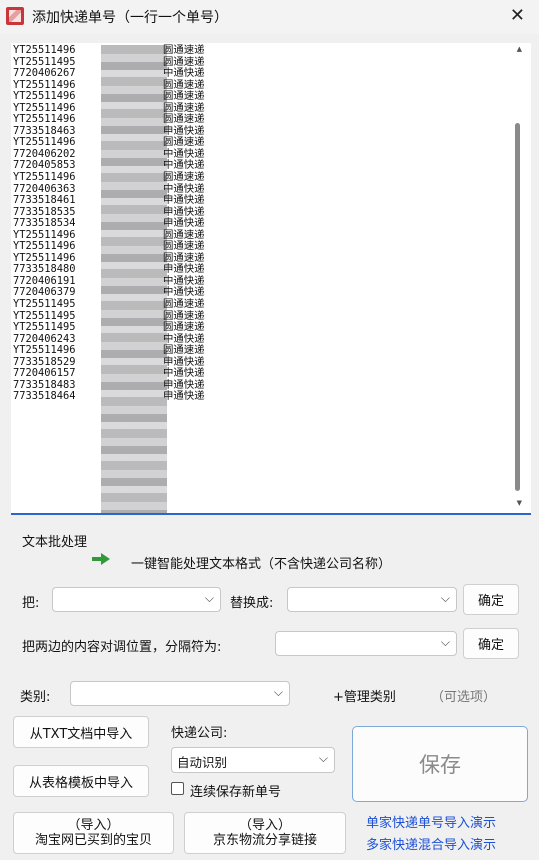 This screenshot has width=539, height=860. What do you see at coordinates (464, 697) in the screenshot?
I see `optional-hint: （可选项）` at bounding box center [464, 697].